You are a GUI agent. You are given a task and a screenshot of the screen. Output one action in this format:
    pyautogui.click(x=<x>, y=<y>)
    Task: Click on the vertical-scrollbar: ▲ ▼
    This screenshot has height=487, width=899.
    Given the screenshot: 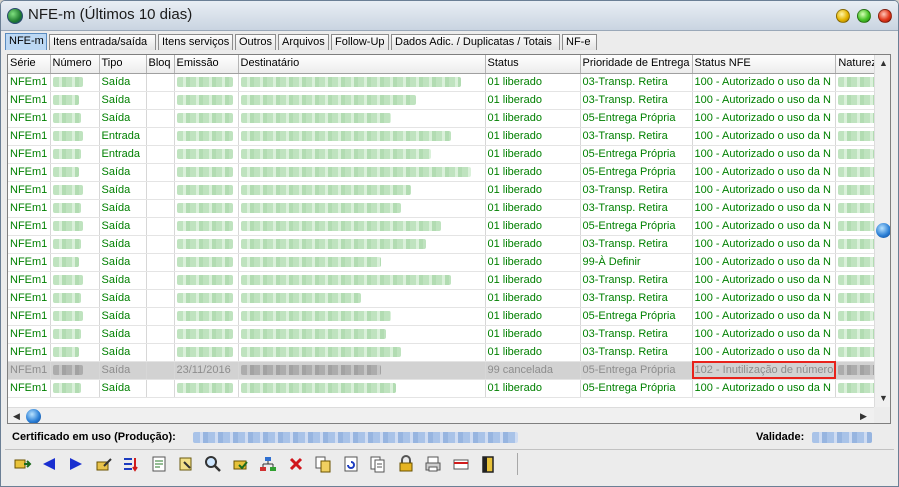 What is the action you would take?
    pyautogui.click(x=882, y=231)
    